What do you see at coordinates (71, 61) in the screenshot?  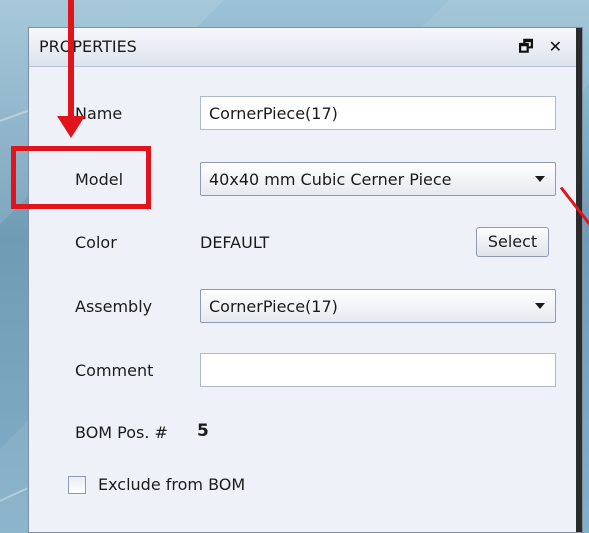 I see `annotation-arrow` at bounding box center [71, 61].